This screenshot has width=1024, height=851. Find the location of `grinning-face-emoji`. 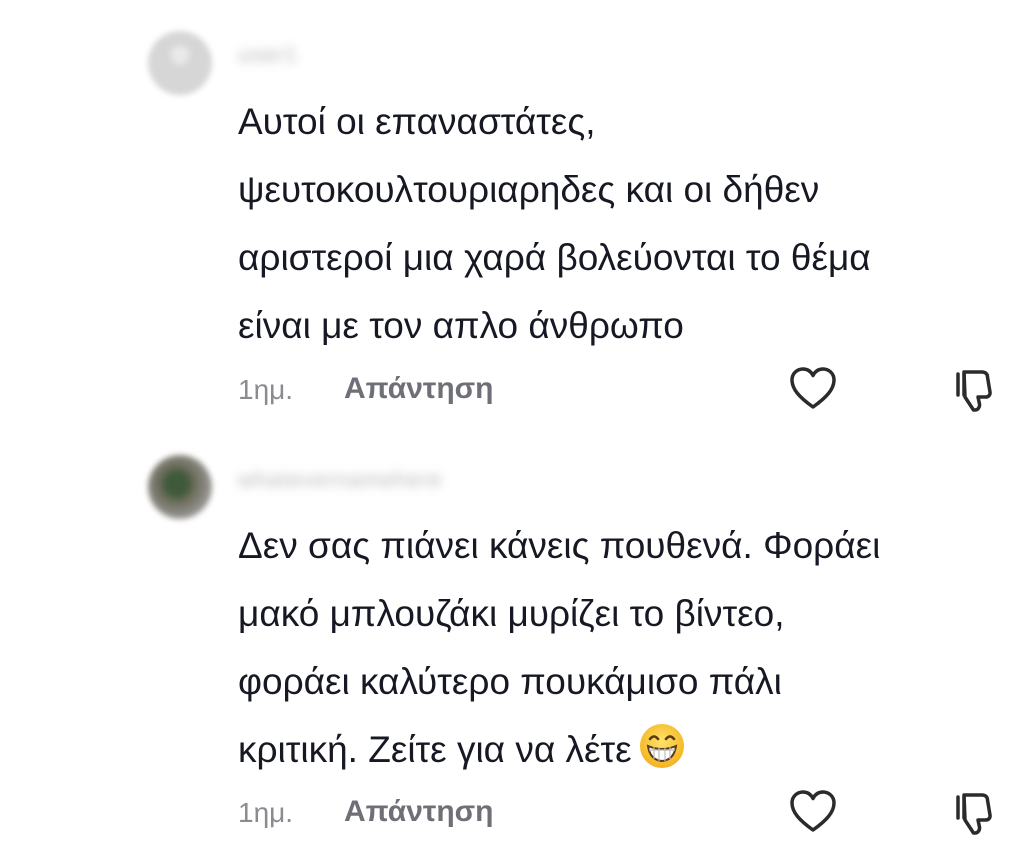

grinning-face-emoji is located at coordinates (661, 746).